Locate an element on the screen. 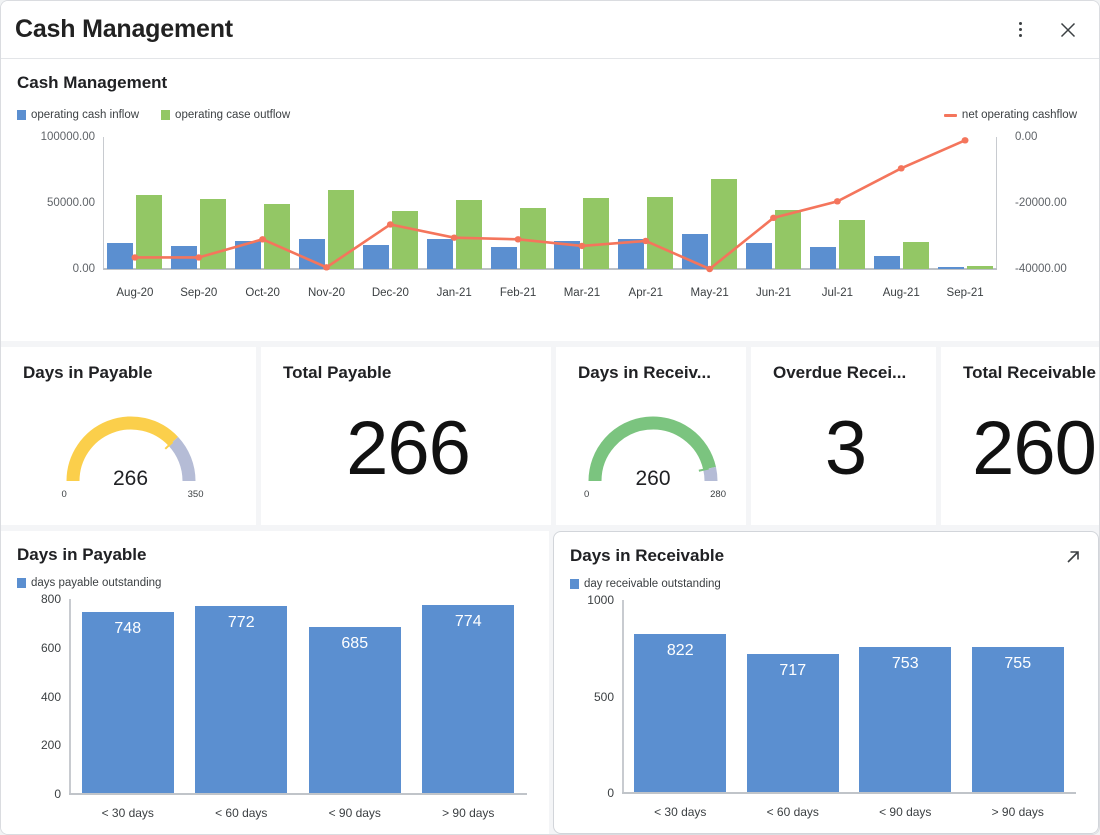 The height and width of the screenshot is (835, 1100). gauge-value: 266 is located at coordinates (130, 478).